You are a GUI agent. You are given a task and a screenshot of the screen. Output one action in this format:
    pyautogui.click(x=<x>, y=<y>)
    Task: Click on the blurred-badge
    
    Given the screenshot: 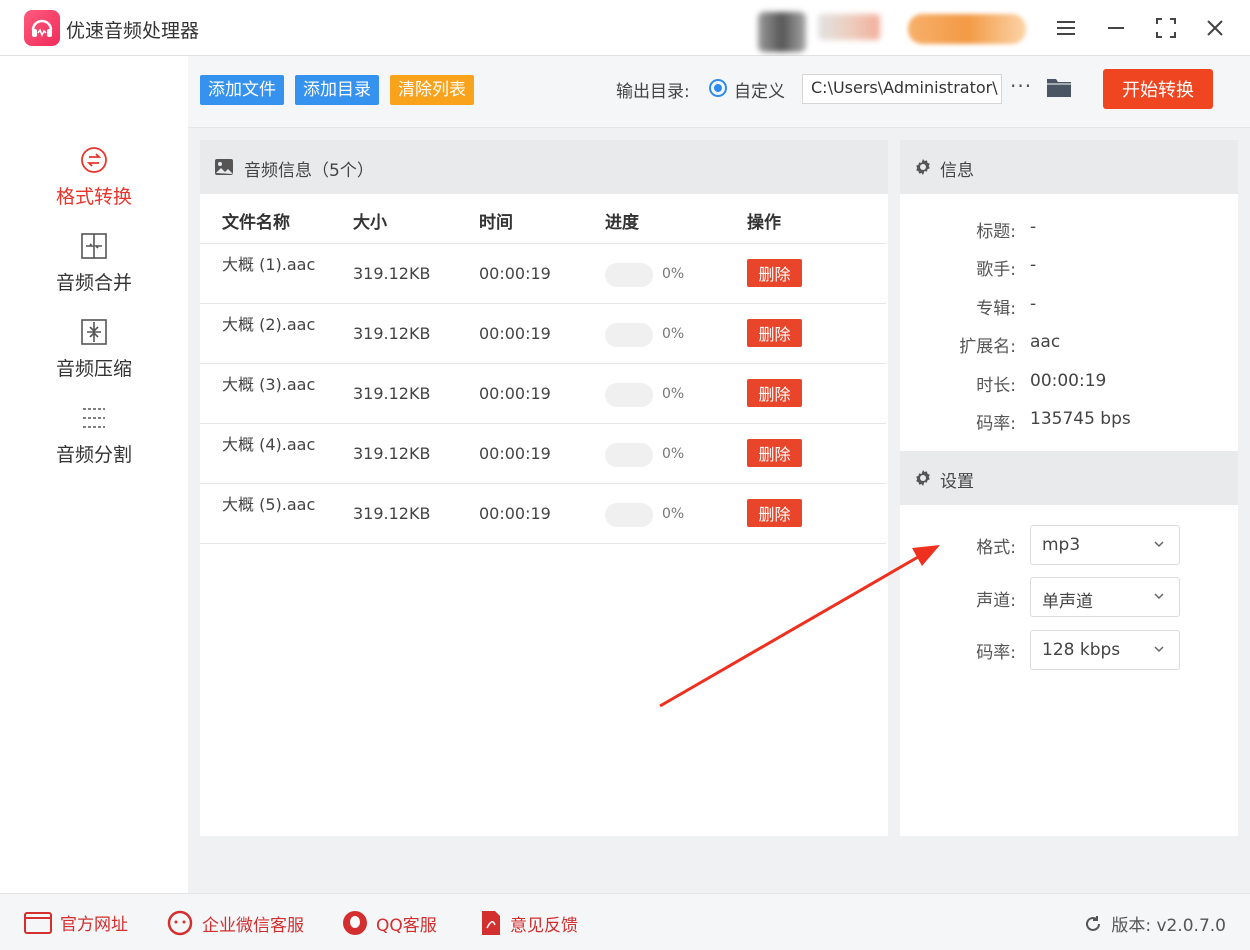 What is the action you would take?
    pyautogui.click(x=967, y=29)
    